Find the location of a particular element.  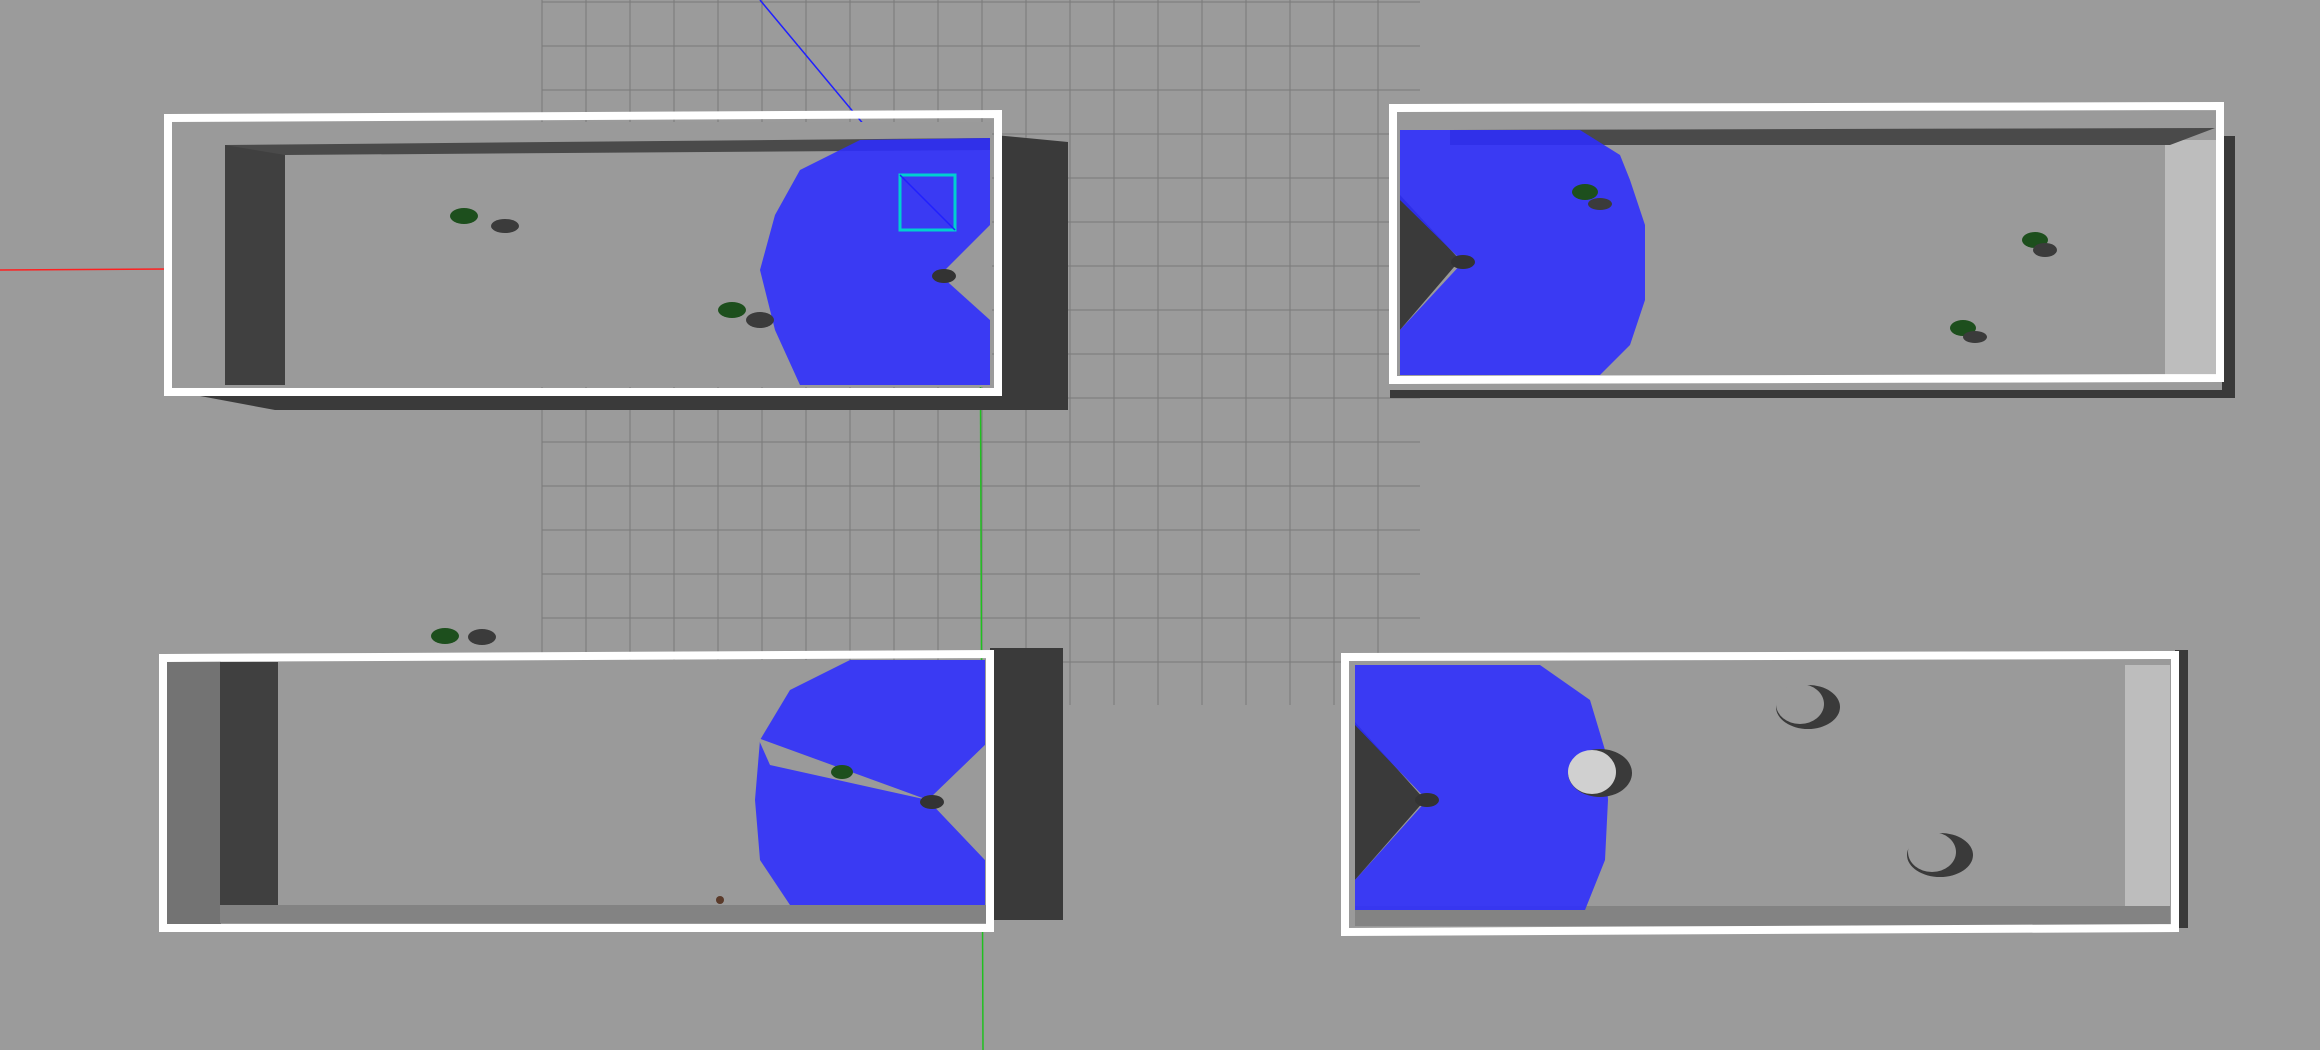

robot-bottom-right is located at coordinates (1427, 800).